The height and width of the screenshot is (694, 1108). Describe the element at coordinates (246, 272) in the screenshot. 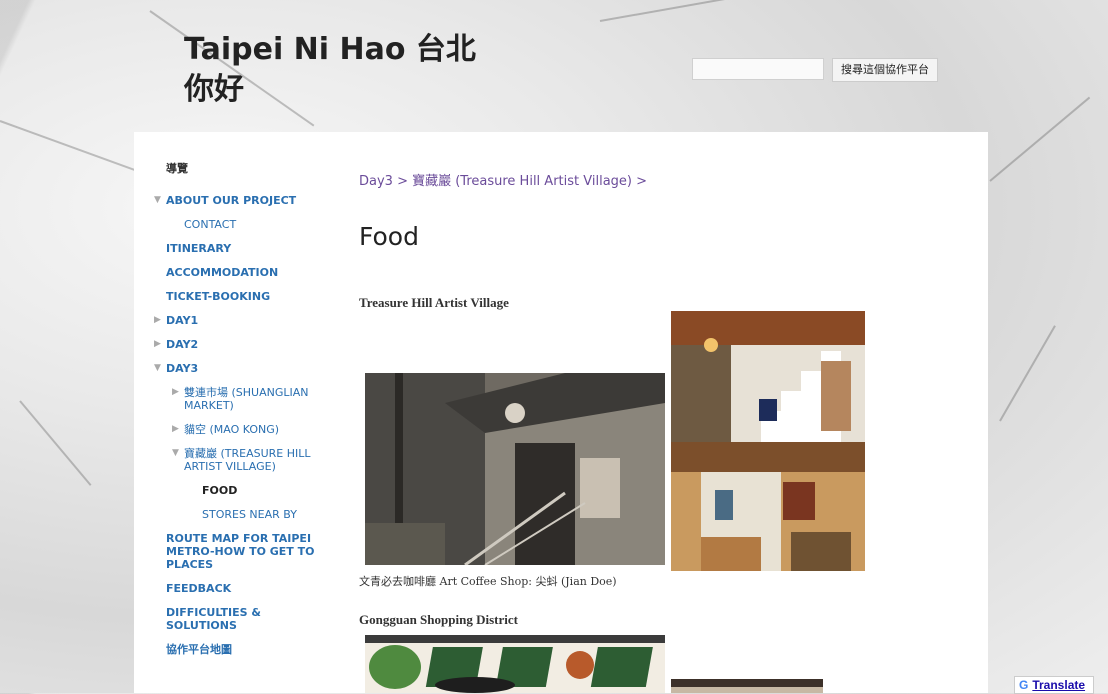

I see `sidebar-item-accommodation: ACCOMMODATION` at that location.